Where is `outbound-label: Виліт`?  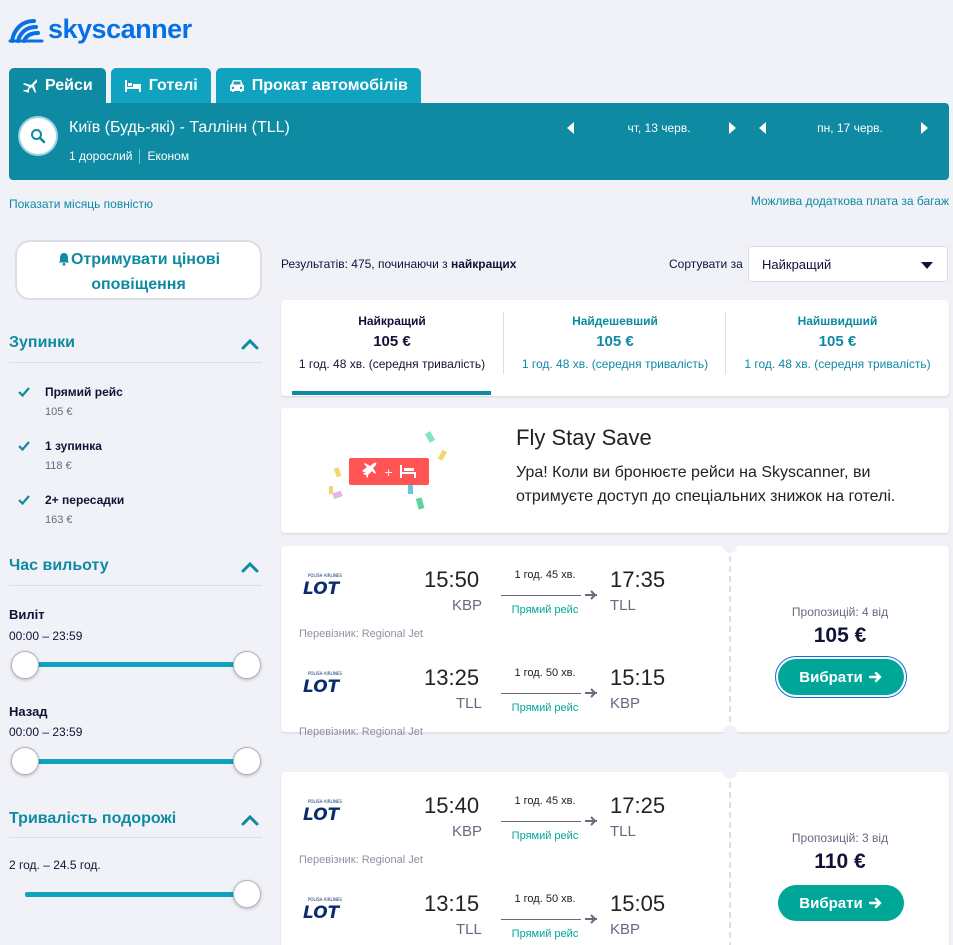 outbound-label: Виліт is located at coordinates (27, 614).